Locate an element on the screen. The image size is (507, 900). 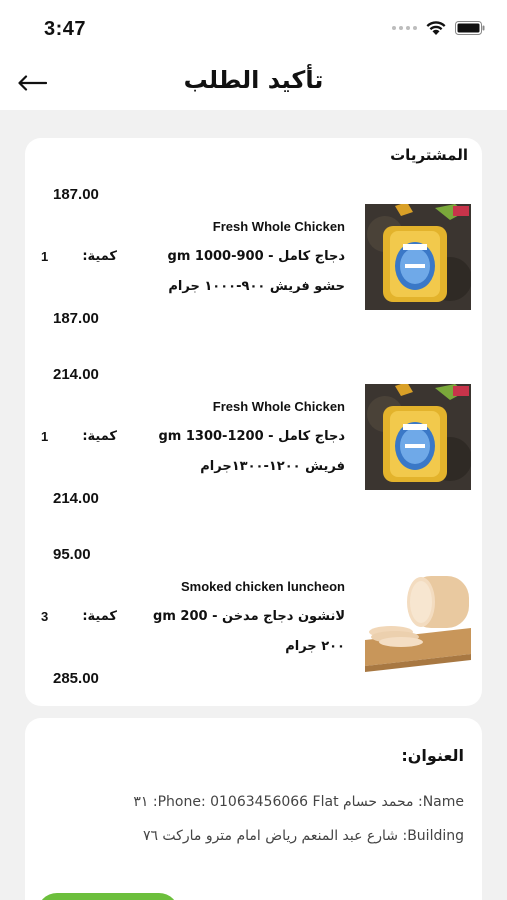
product-name-ar-line2: حشو فريش ٩٠٠-١٠٠٠ جرام is located at coordinates (256, 286).